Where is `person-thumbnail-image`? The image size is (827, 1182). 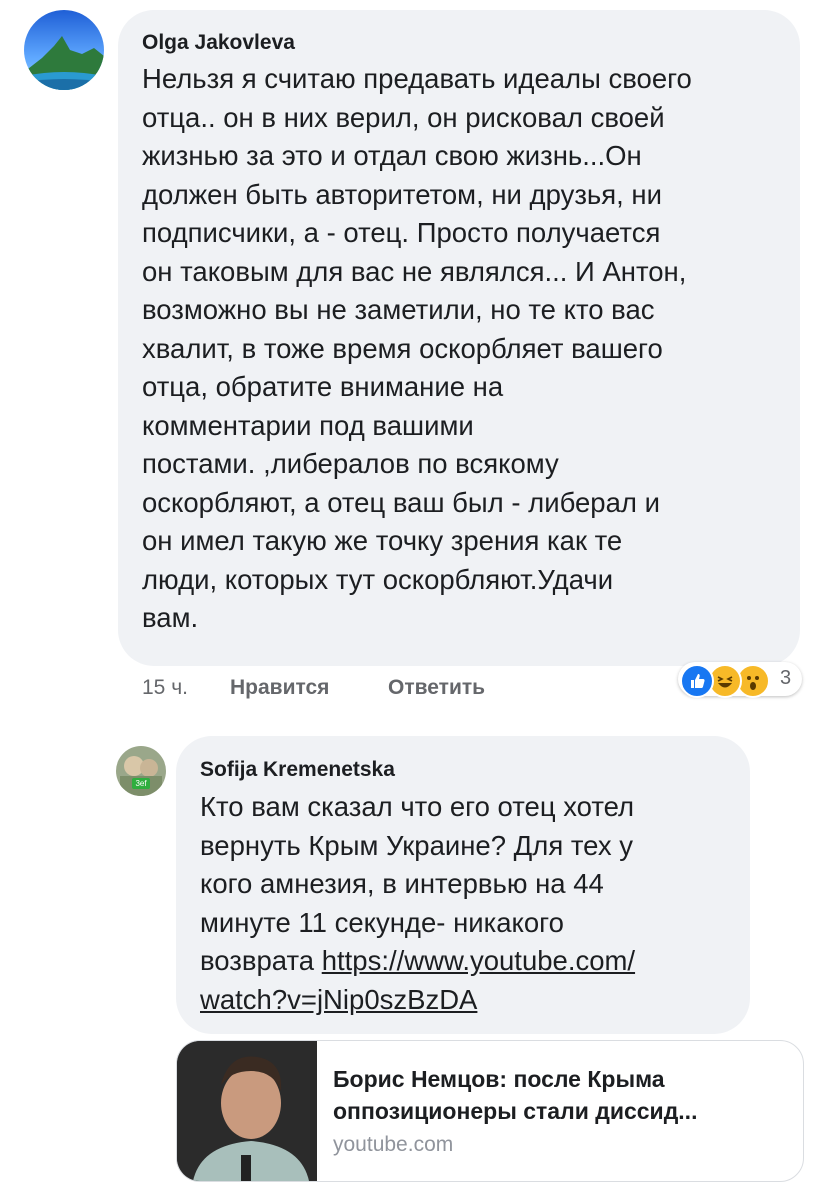
person-thumbnail-image is located at coordinates (247, 1111).